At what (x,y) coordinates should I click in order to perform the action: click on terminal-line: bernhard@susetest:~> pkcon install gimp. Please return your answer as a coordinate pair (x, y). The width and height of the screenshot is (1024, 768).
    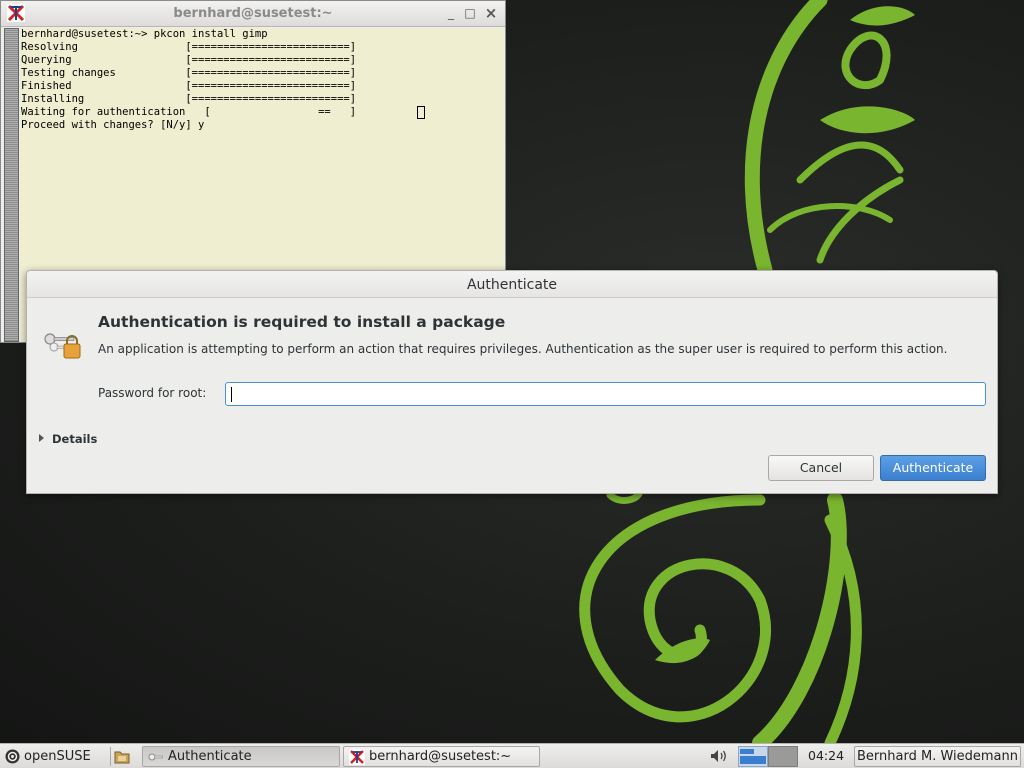
    Looking at the image, I should click on (144, 34).